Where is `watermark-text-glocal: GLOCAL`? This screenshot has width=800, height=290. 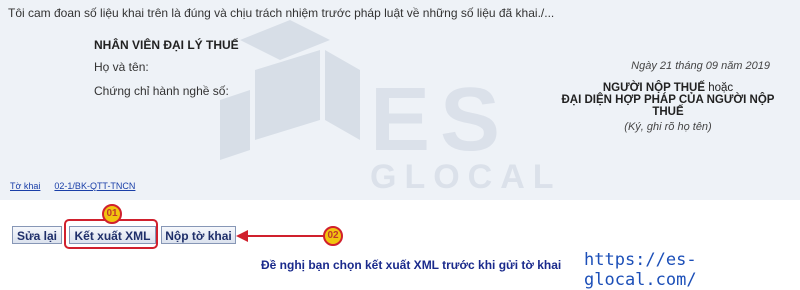
watermark-text-glocal: GLOCAL is located at coordinates (466, 177).